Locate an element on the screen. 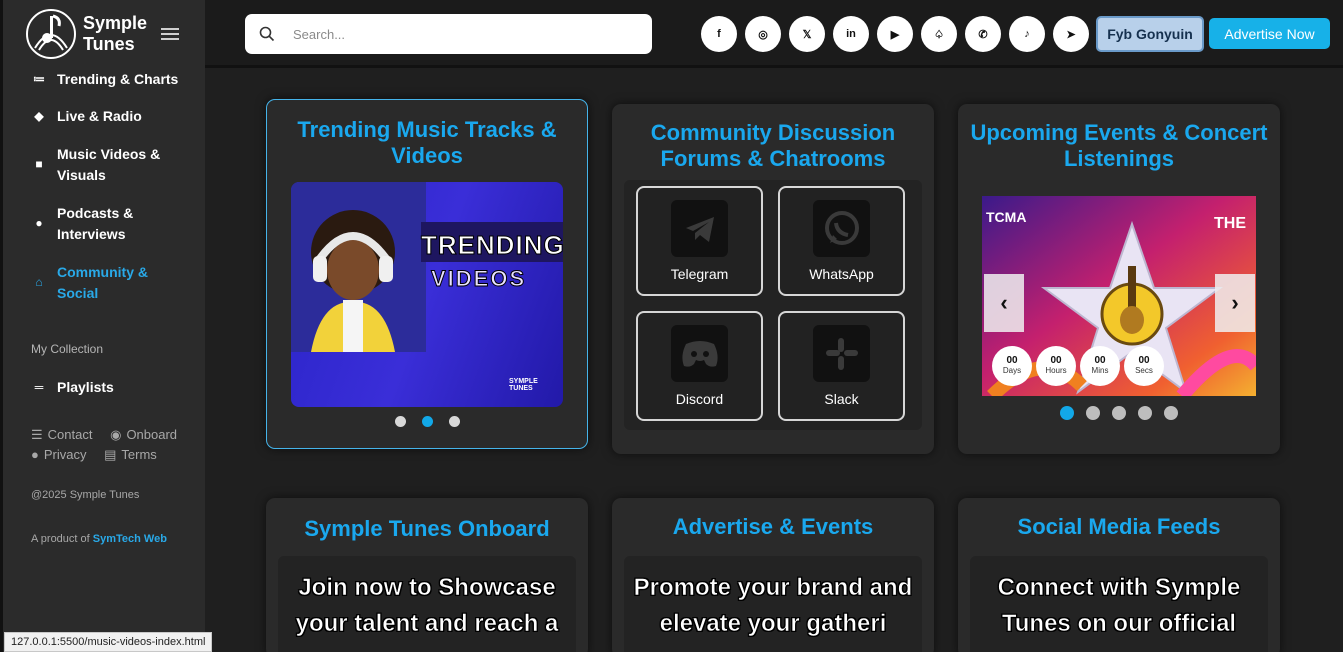 Image resolution: width=1343 pixels, height=652 pixels. status-bar-url: 127.0.0.1:5500/music-videos-index.html is located at coordinates (108, 642).